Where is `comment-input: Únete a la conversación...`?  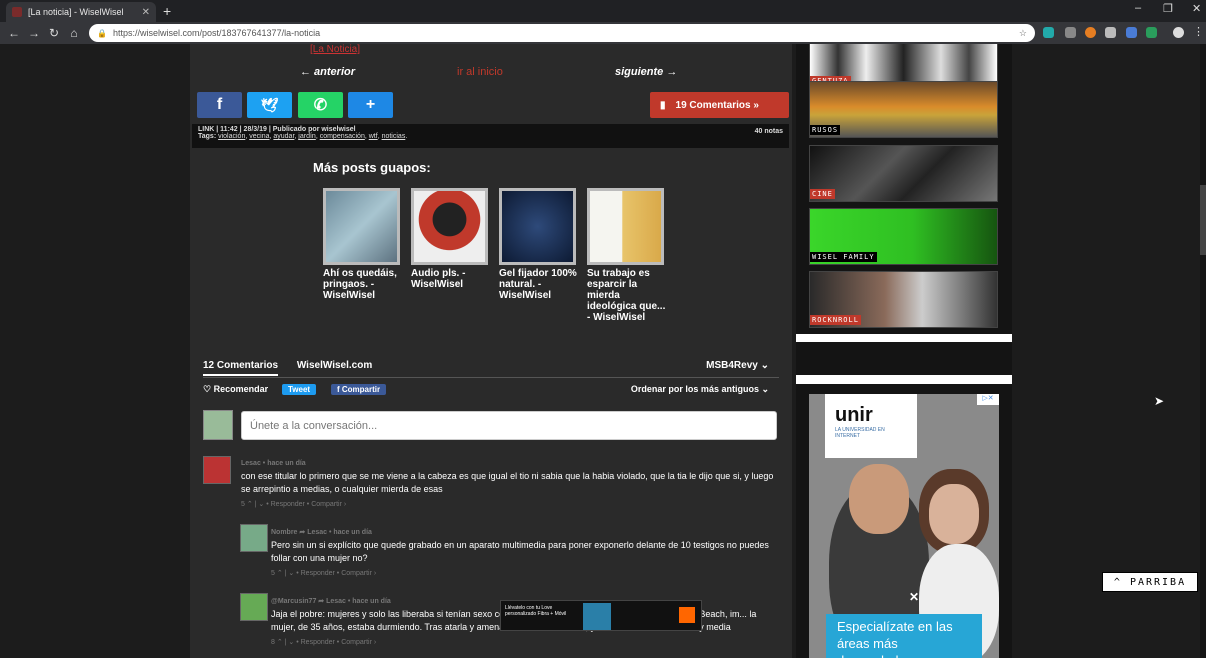 comment-input: Únete a la conversación... is located at coordinates (509, 425).